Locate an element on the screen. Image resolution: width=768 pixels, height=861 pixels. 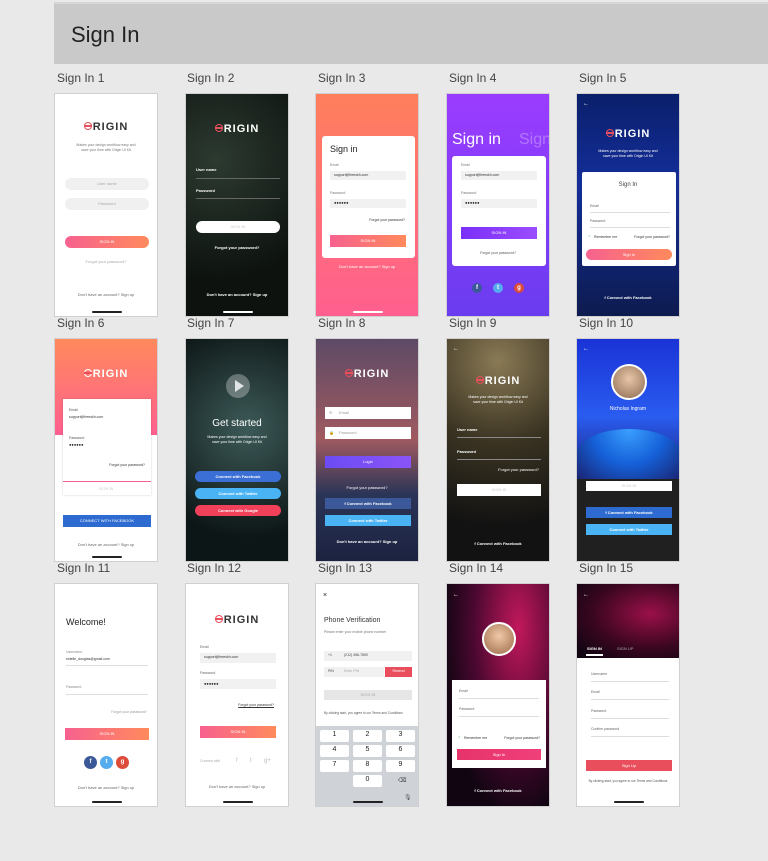
password-input: 🔒 Password is located at coordinates (368, 433).